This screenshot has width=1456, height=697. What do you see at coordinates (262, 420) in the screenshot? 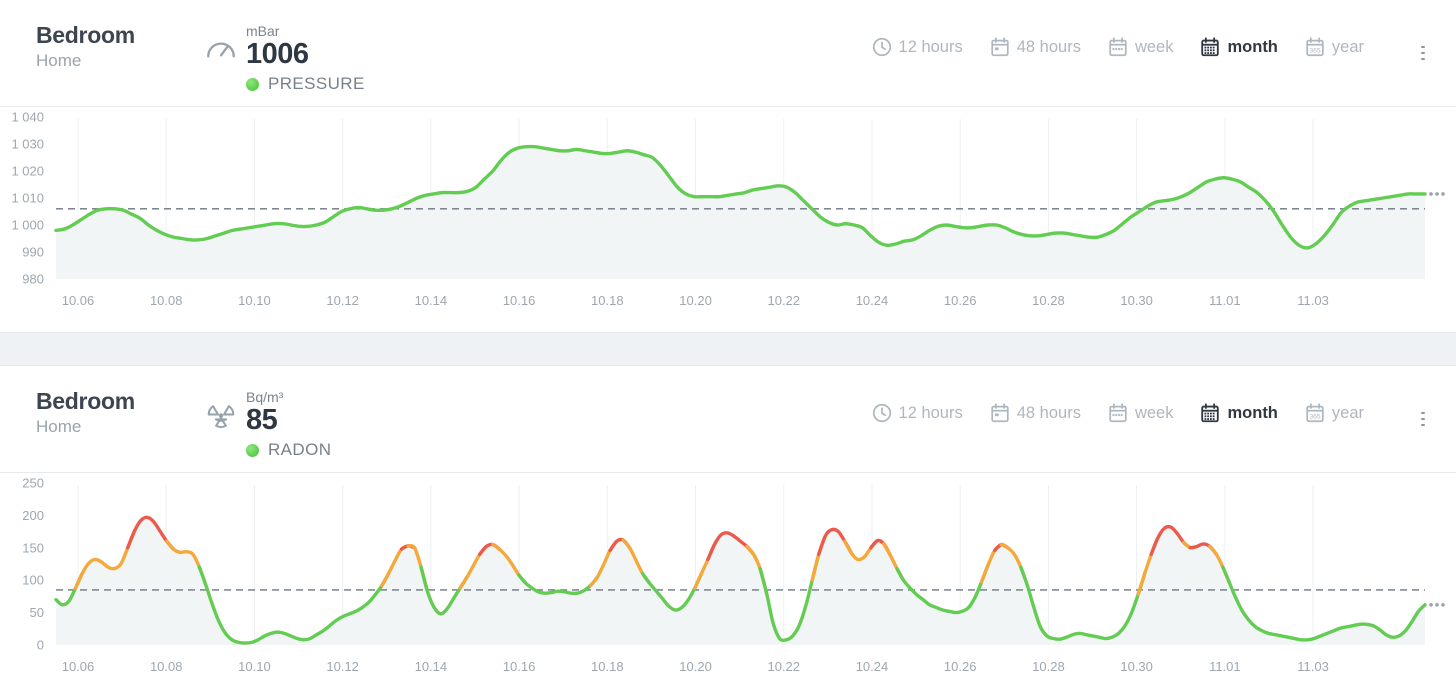
I see `radon-value: 85` at bounding box center [262, 420].